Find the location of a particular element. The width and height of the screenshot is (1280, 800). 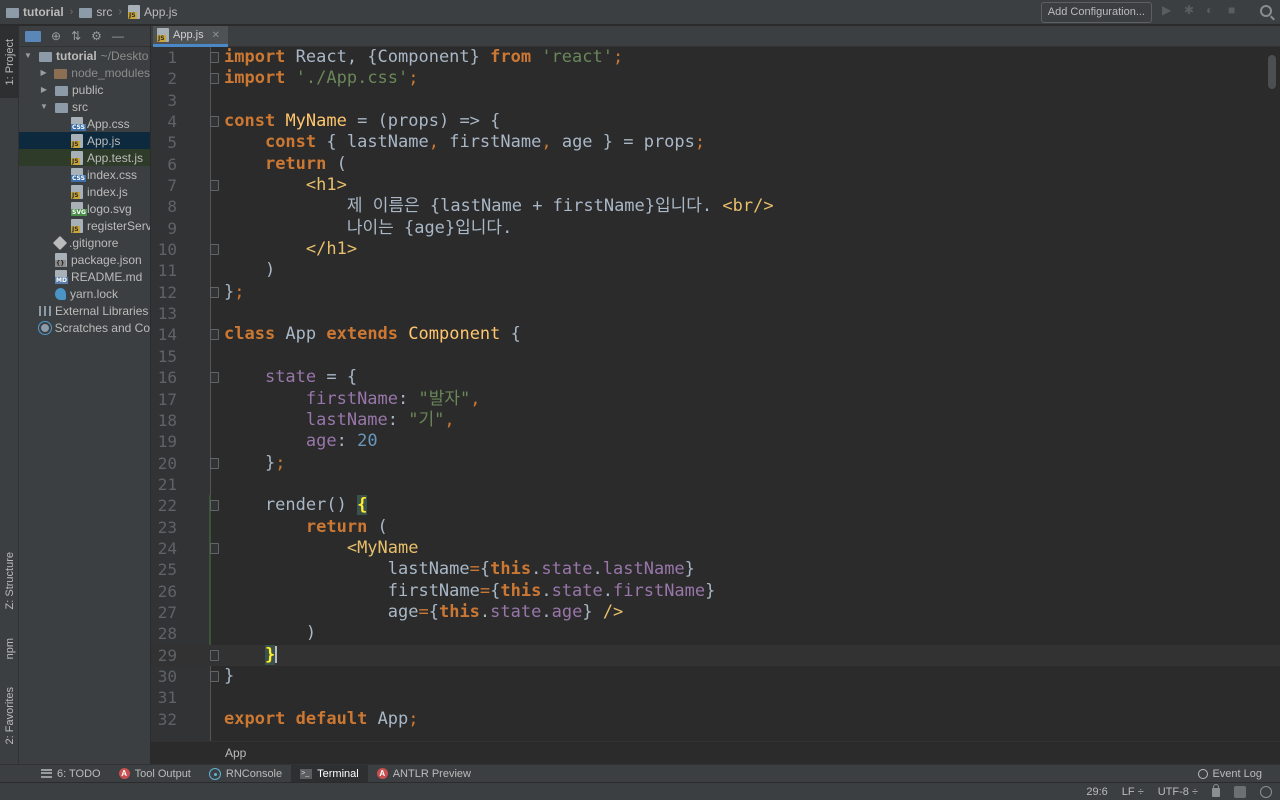

tree-item: README.md is located at coordinates (84, 276).